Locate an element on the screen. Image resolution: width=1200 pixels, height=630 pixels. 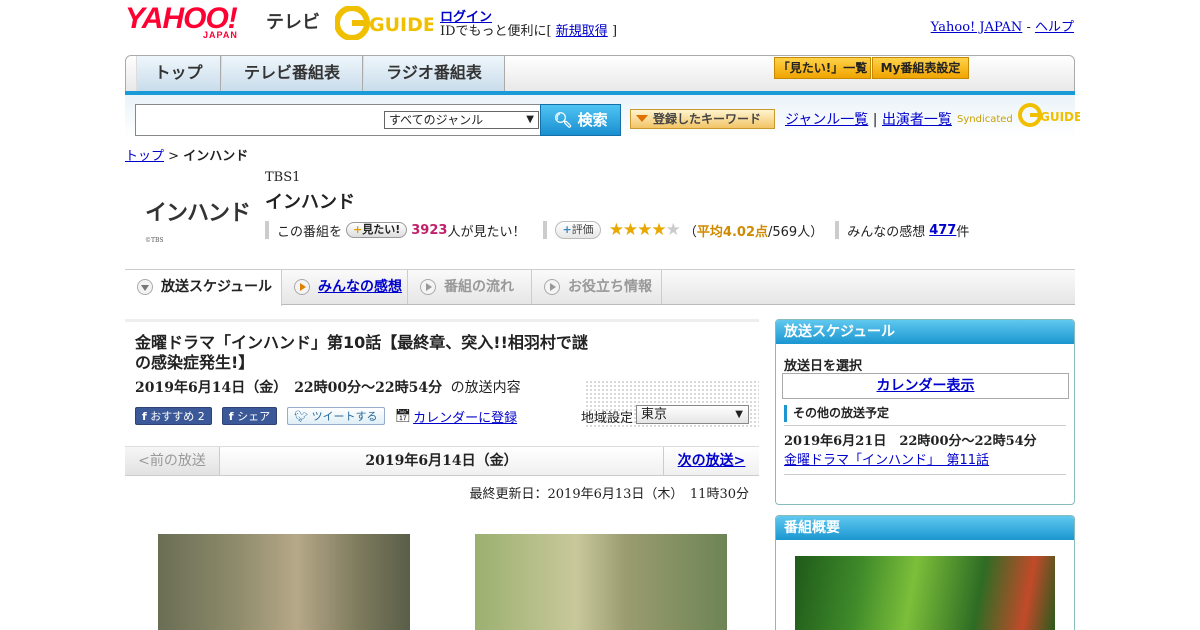
search-links: ジャンル一覧 | 出演者一覧 is located at coordinates (868, 119).